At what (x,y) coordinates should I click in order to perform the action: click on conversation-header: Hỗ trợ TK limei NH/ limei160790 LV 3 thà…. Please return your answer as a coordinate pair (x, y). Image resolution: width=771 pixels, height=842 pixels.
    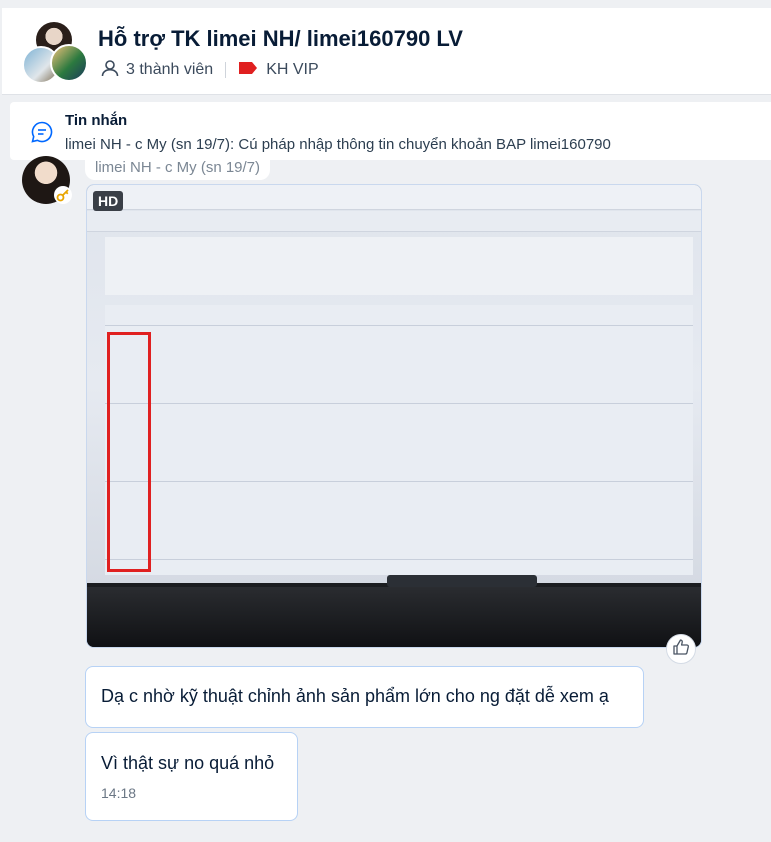
    Looking at the image, I should click on (386, 51).